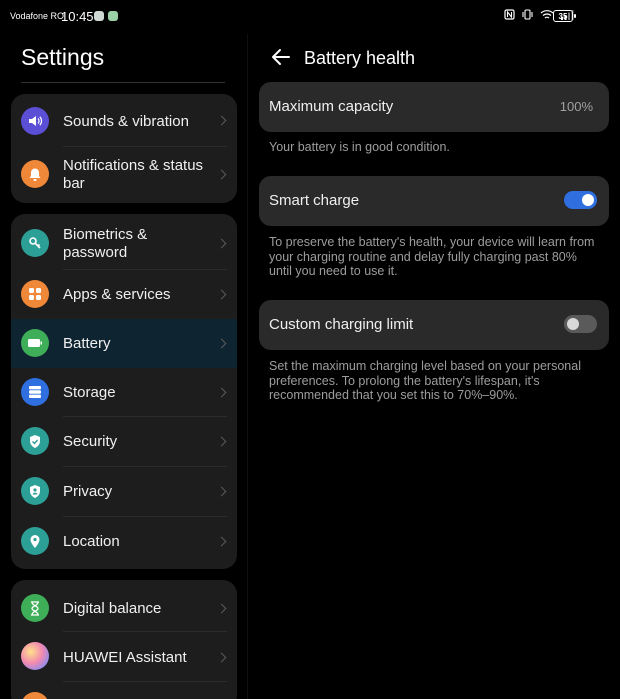 The image size is (620, 699). Describe the element at coordinates (77, 16) in the screenshot. I see `clock: 10:45` at that location.